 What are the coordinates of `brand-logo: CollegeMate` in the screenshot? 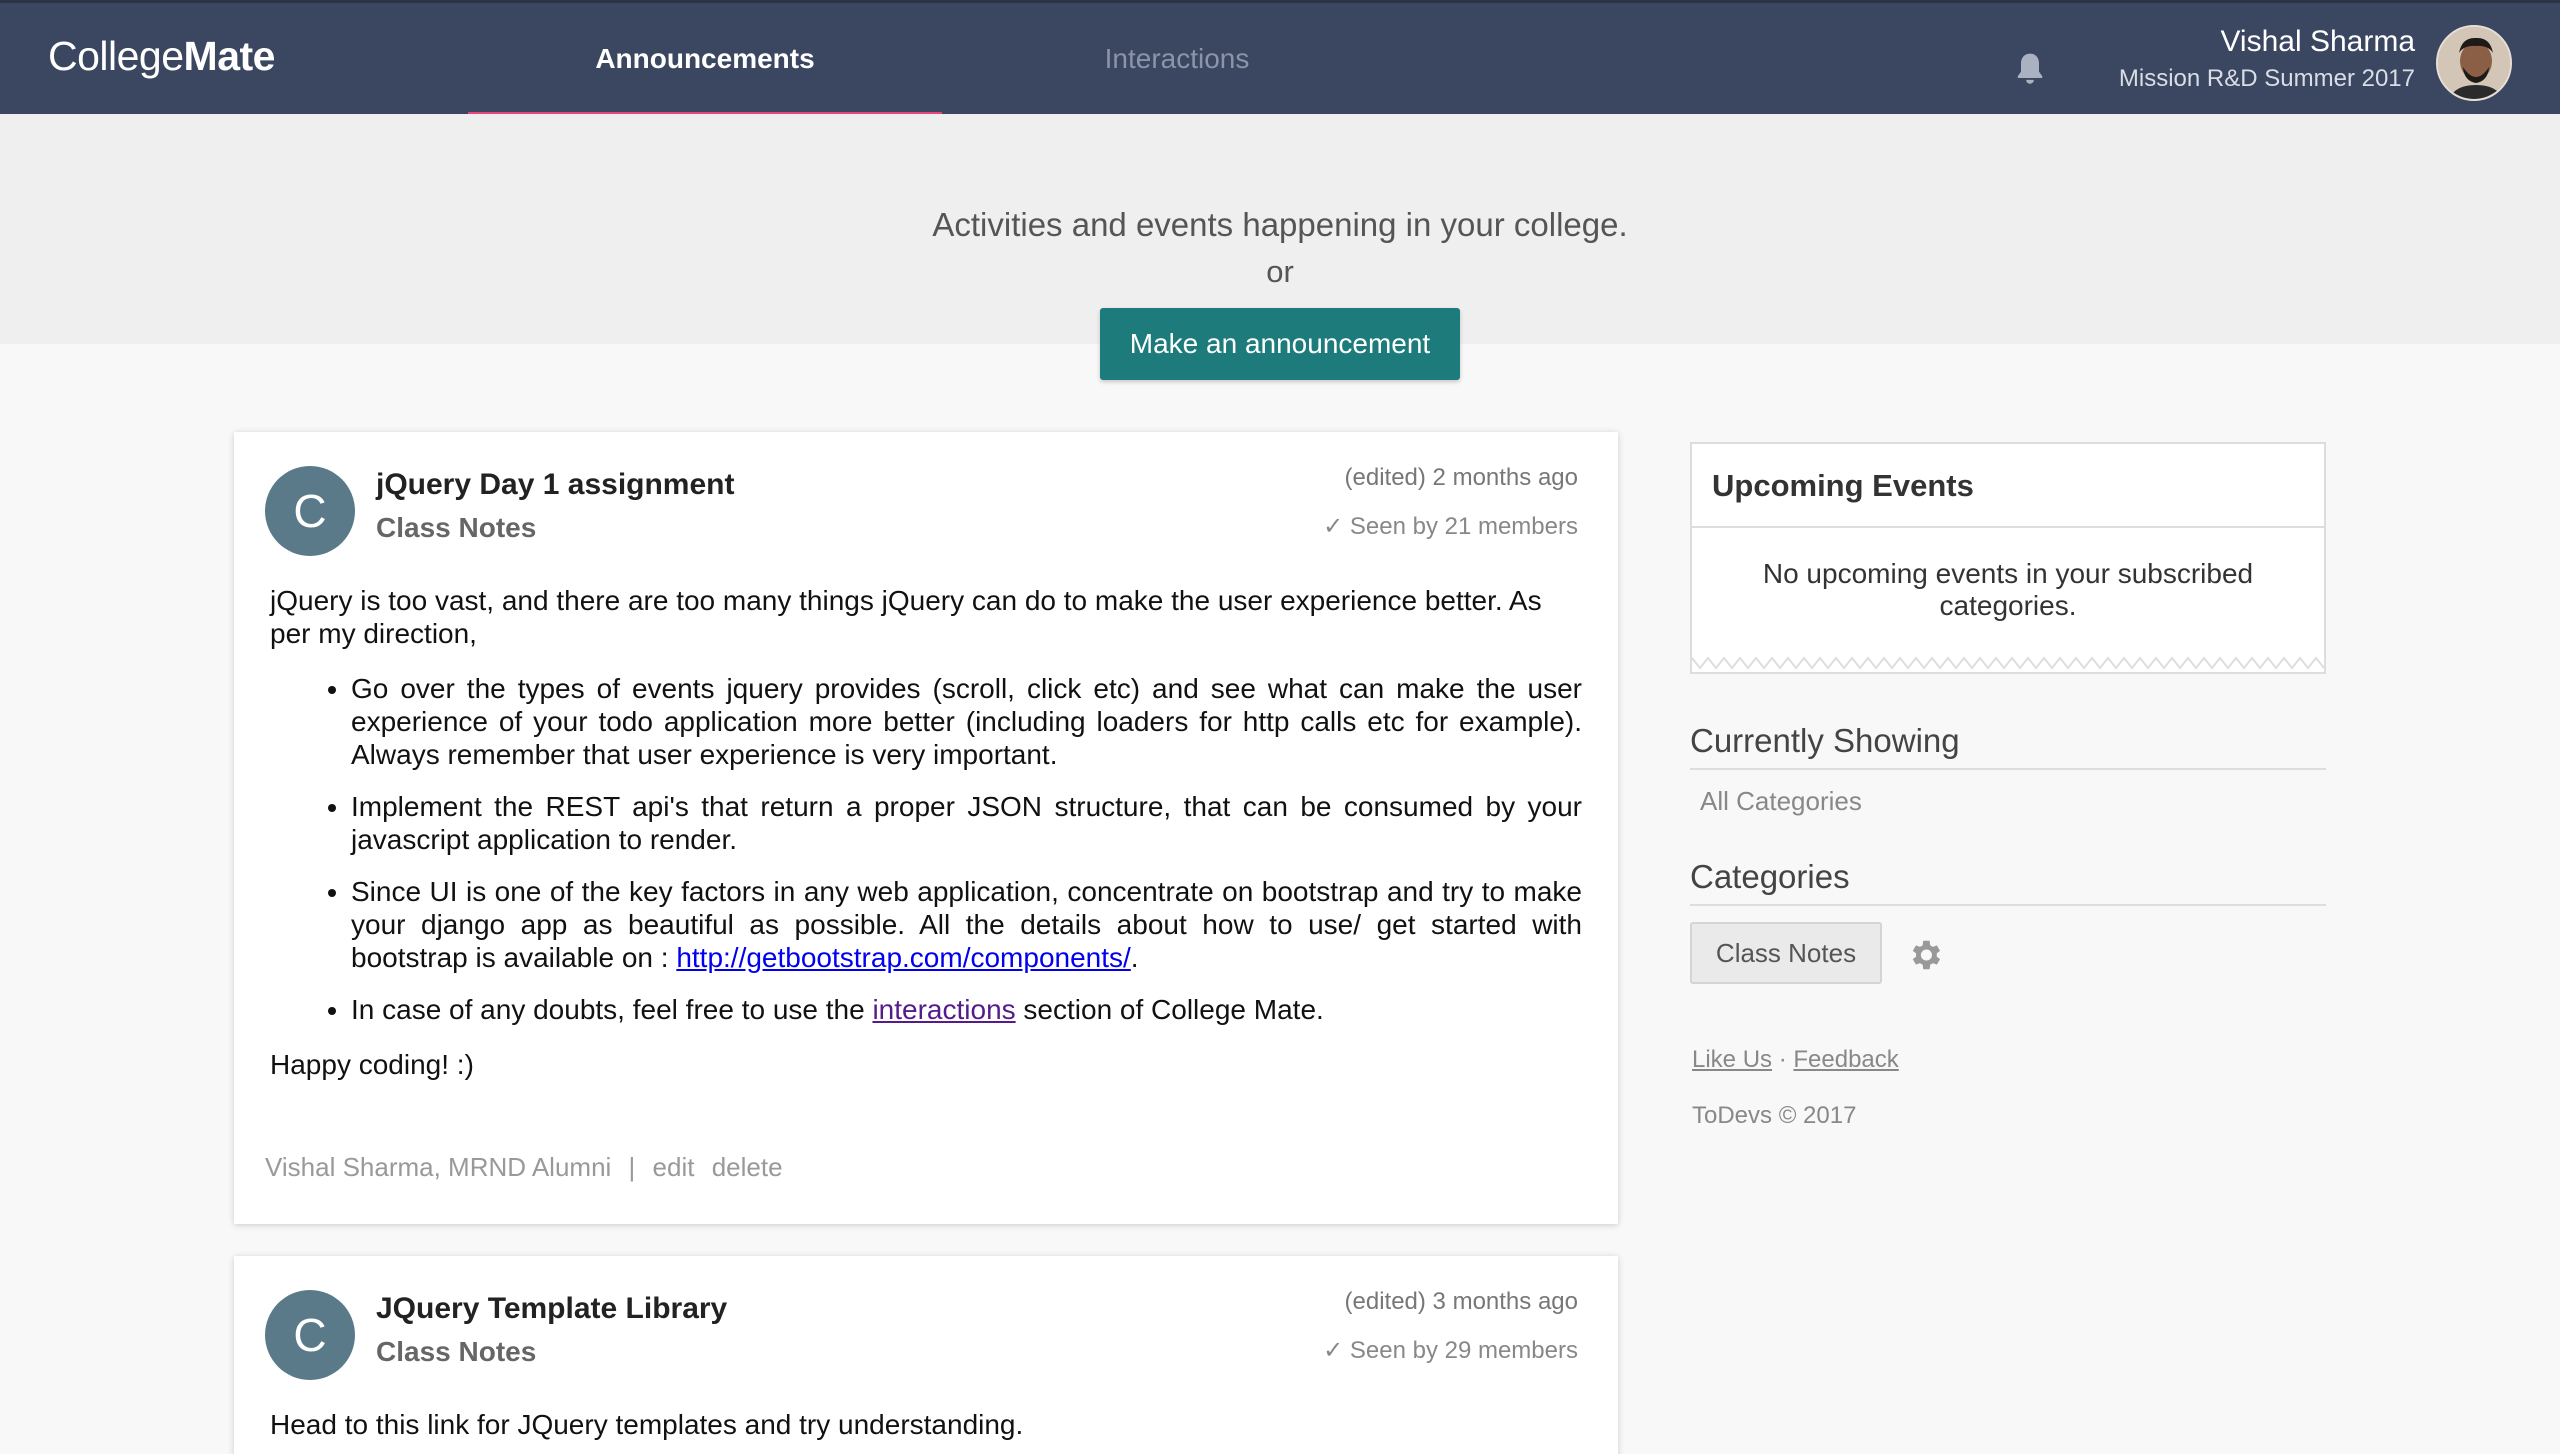 It's located at (161, 56).